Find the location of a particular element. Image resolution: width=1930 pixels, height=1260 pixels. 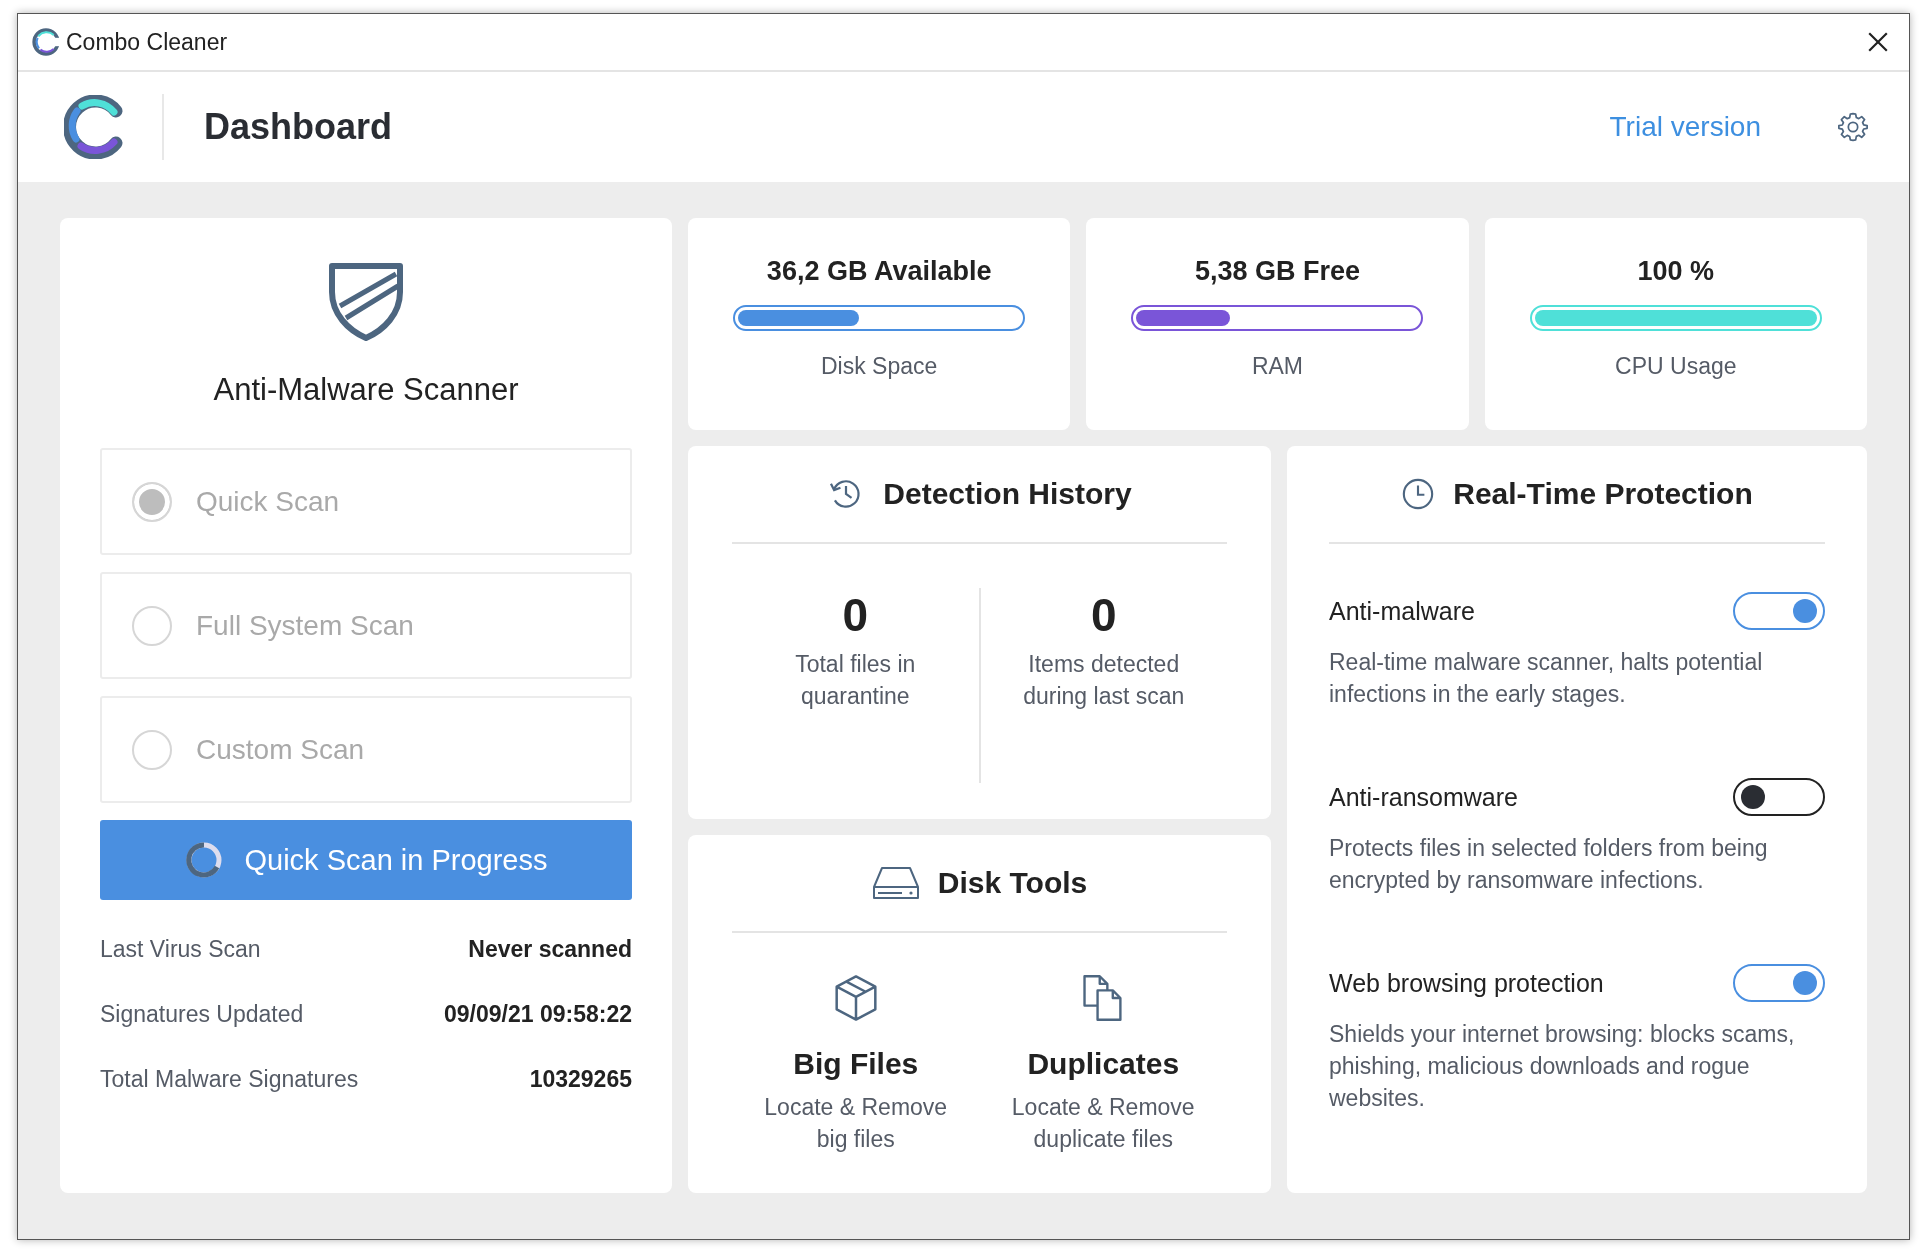

info-label: Total Malware Signatures is located at coordinates (229, 1079).